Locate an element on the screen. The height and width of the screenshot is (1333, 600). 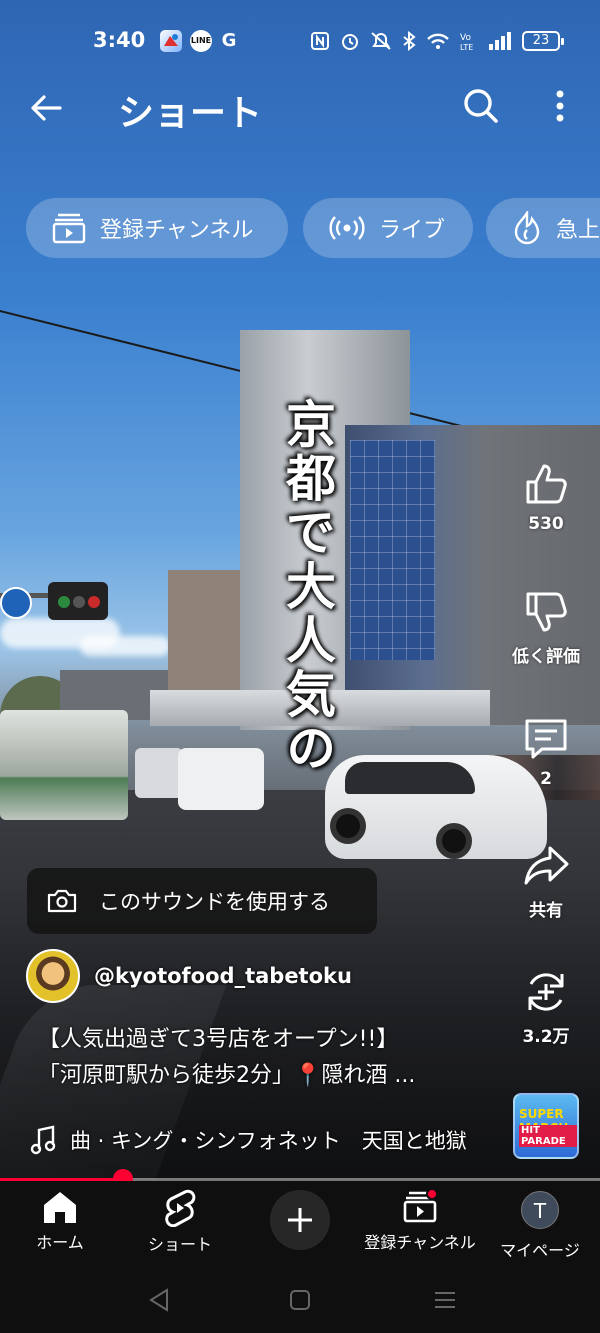
user-avatar: T is located at coordinates (540, 1210).